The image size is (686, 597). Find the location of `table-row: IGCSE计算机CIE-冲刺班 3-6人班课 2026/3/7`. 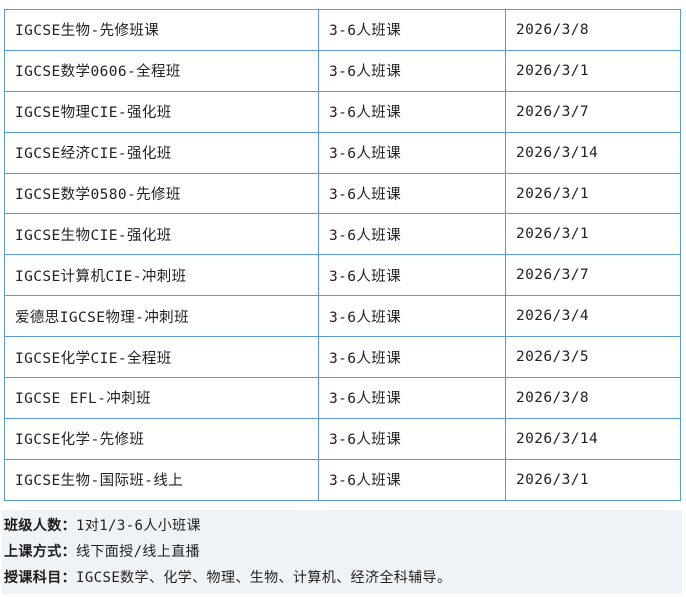

table-row: IGCSE计算机CIE-冲刺班 3-6人班课 2026/3/7 is located at coordinates (342, 275).